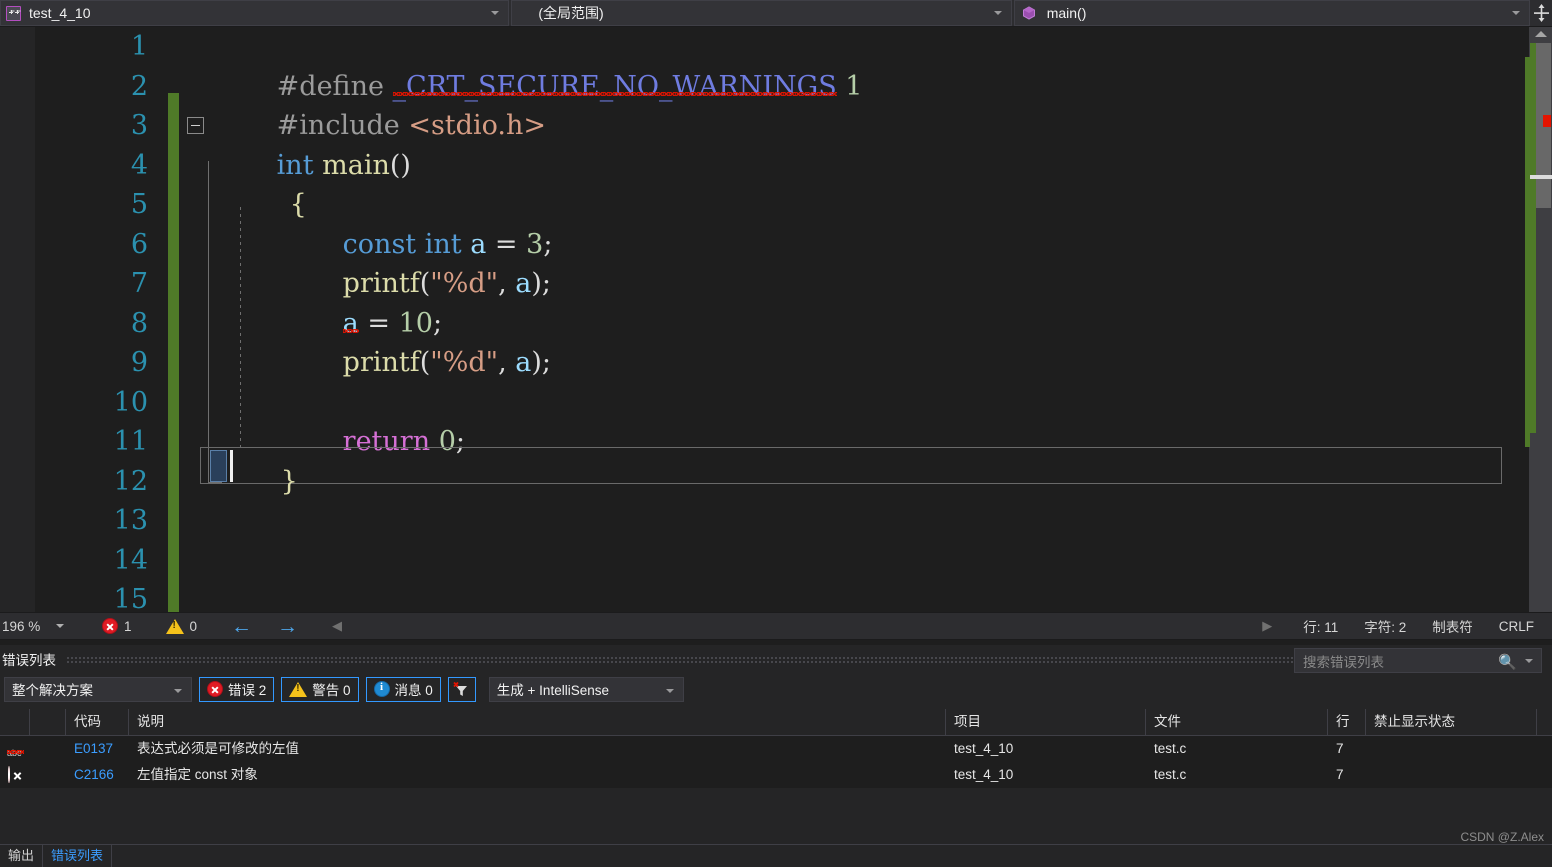 This screenshot has height=867, width=1552. What do you see at coordinates (403, 689) in the screenshot?
I see `messages-toggle-button: 消息 0` at bounding box center [403, 689].